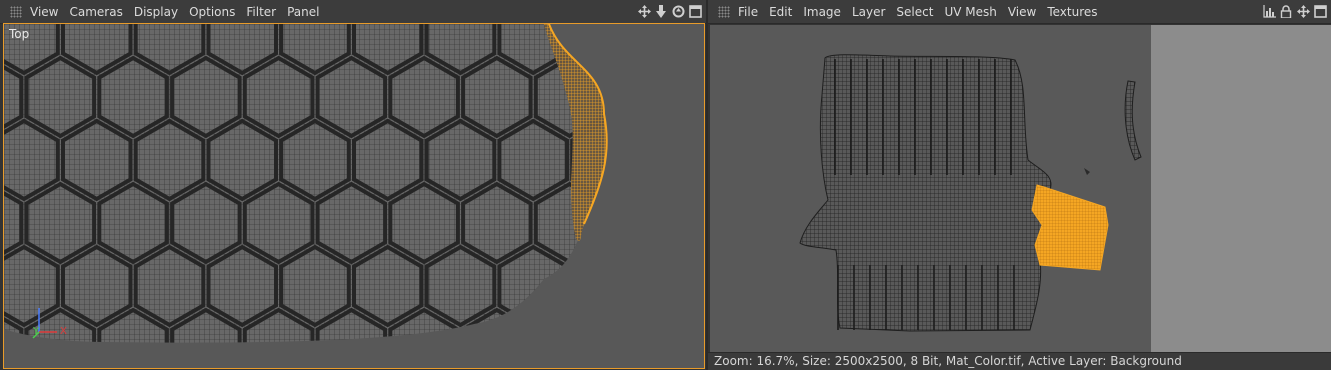 This screenshot has width=1331, height=370. I want to click on menu-filter: Filter, so click(265, 12).